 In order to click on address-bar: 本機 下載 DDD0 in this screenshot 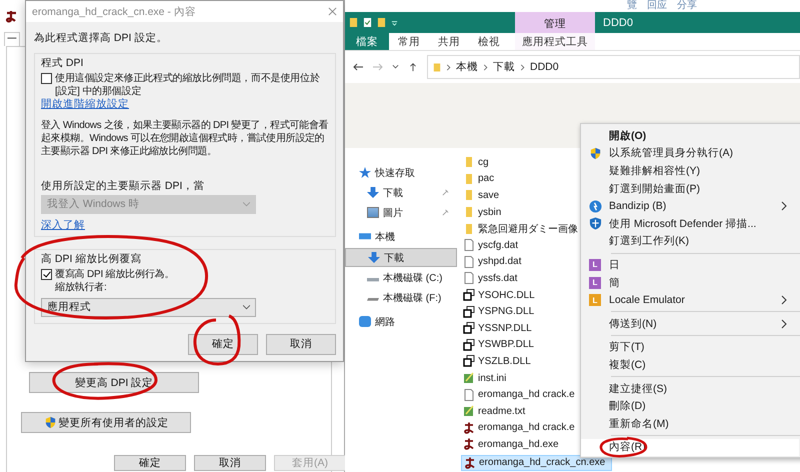, I will do `click(613, 67)`.